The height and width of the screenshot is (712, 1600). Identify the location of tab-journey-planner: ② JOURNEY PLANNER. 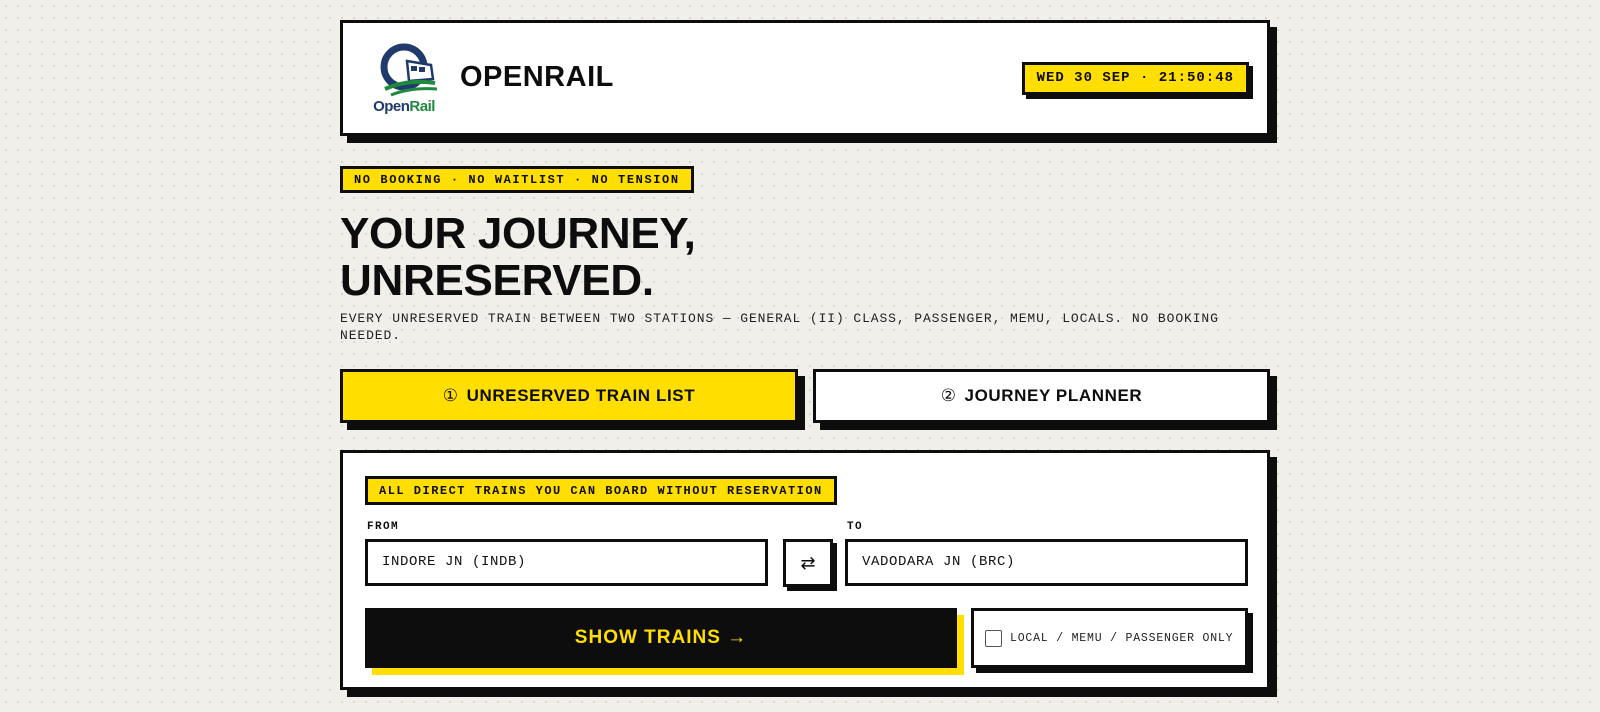
(1041, 396).